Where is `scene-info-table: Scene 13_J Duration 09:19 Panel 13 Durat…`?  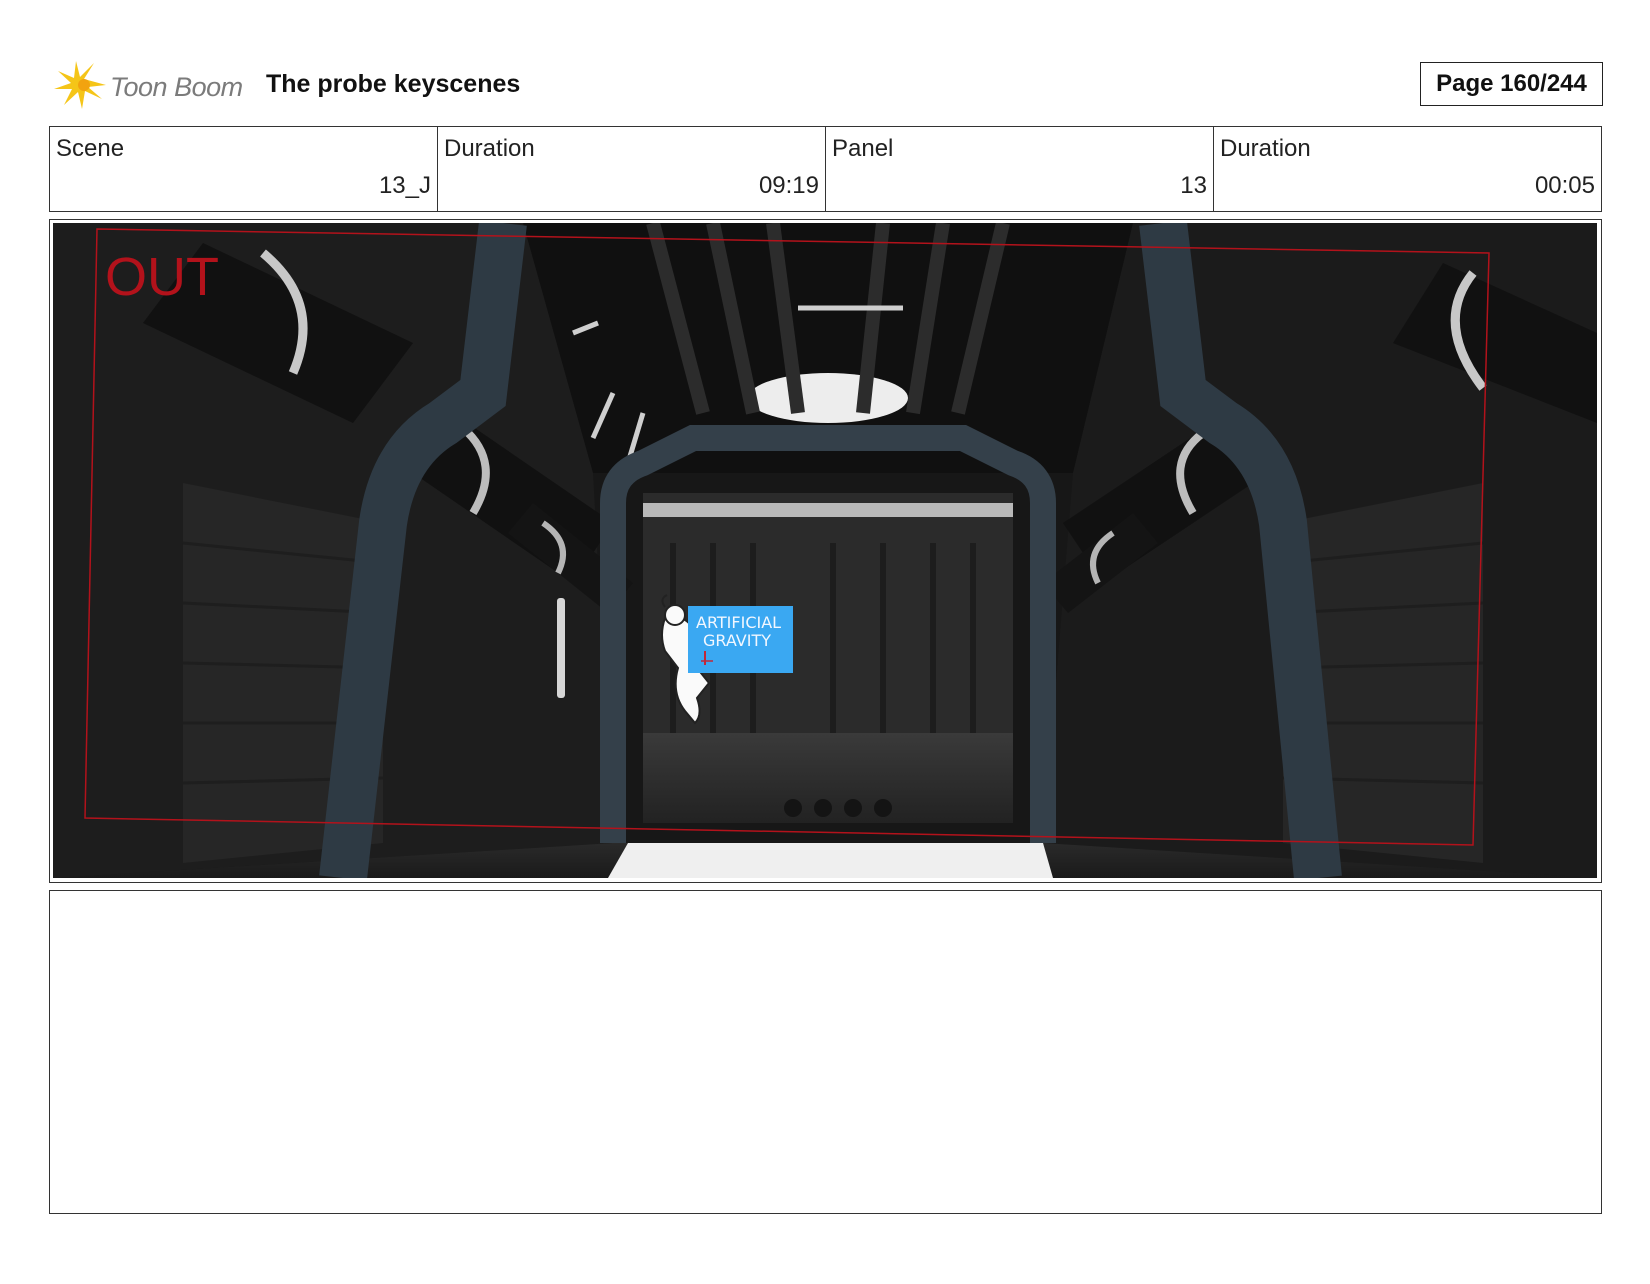
scene-info-table: Scene 13_J Duration 09:19 Panel 13 Durat… is located at coordinates (825, 169).